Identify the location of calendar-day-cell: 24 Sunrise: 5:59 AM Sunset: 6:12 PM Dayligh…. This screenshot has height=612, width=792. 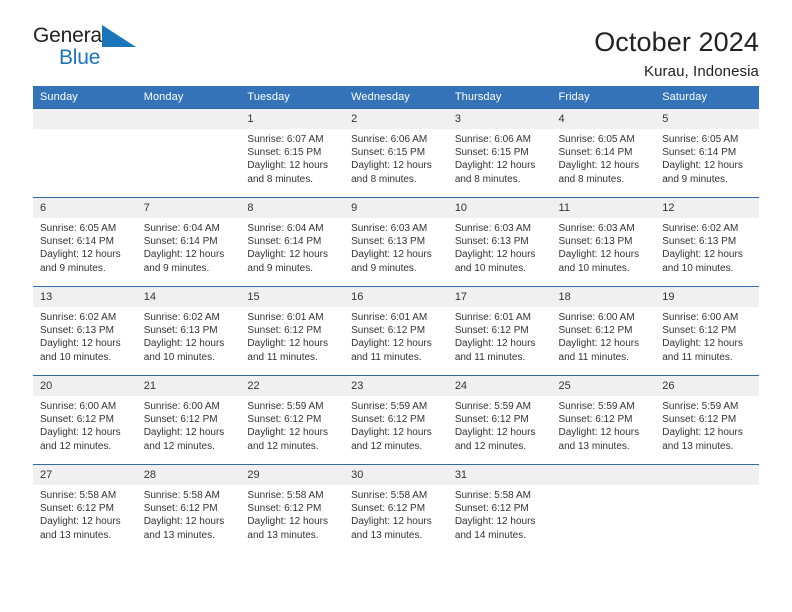
(499, 420).